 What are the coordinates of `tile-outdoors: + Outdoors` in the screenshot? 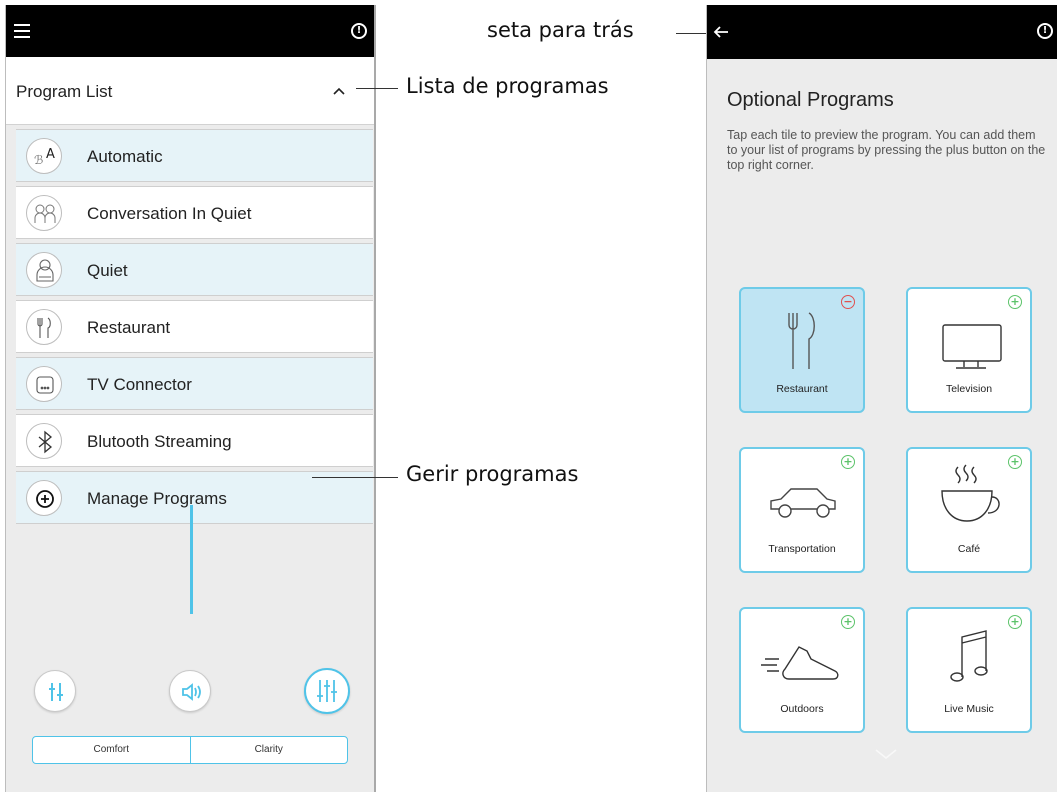 It's located at (802, 670).